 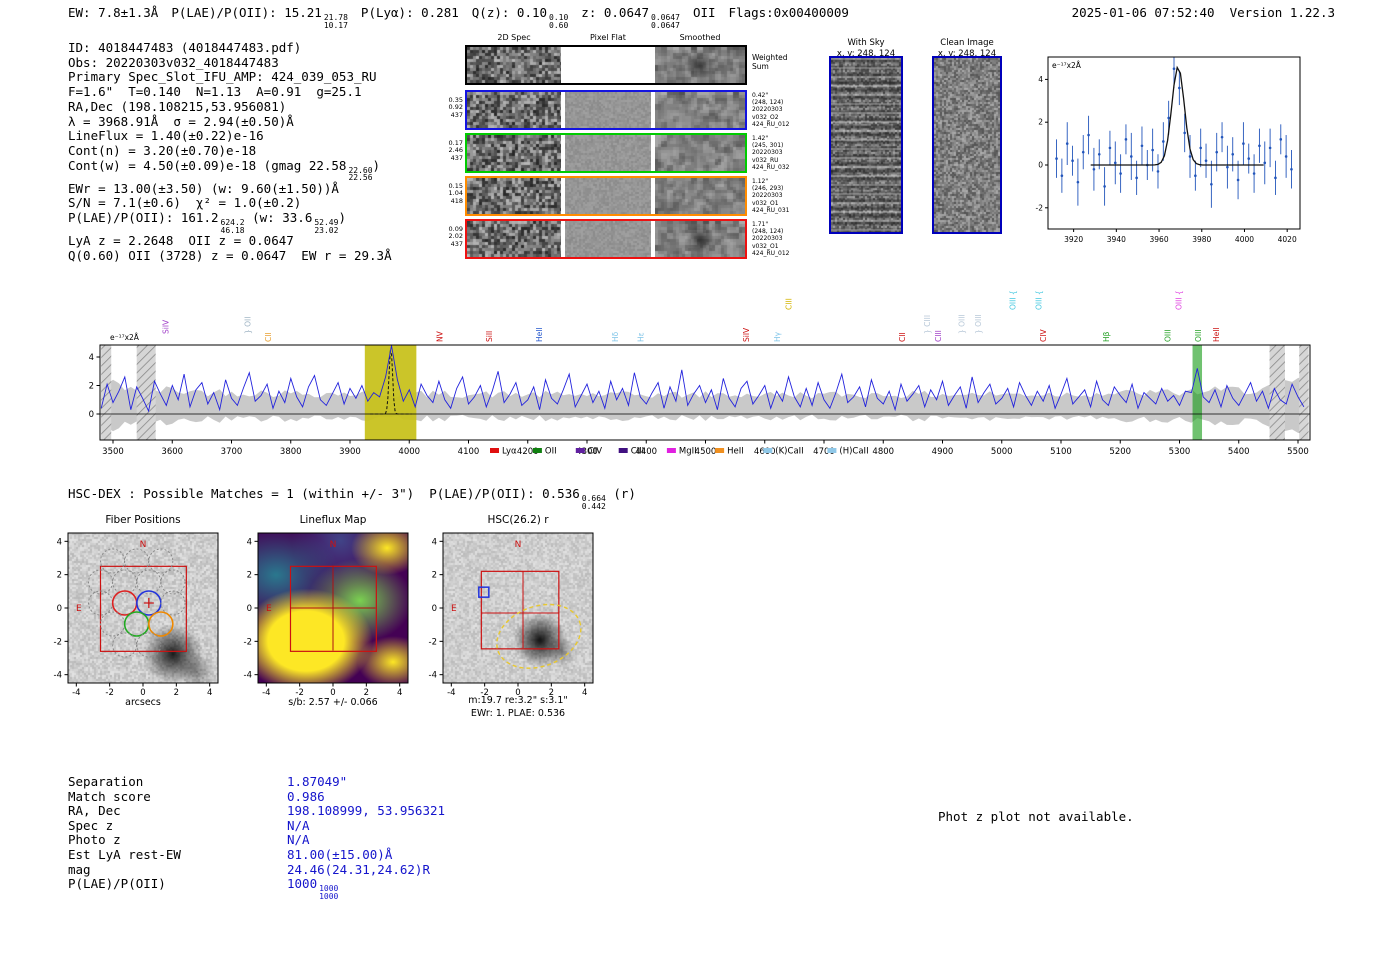 What do you see at coordinates (1159, 239) in the screenshot?
I see `x-tick-label: 3960` at bounding box center [1159, 239].